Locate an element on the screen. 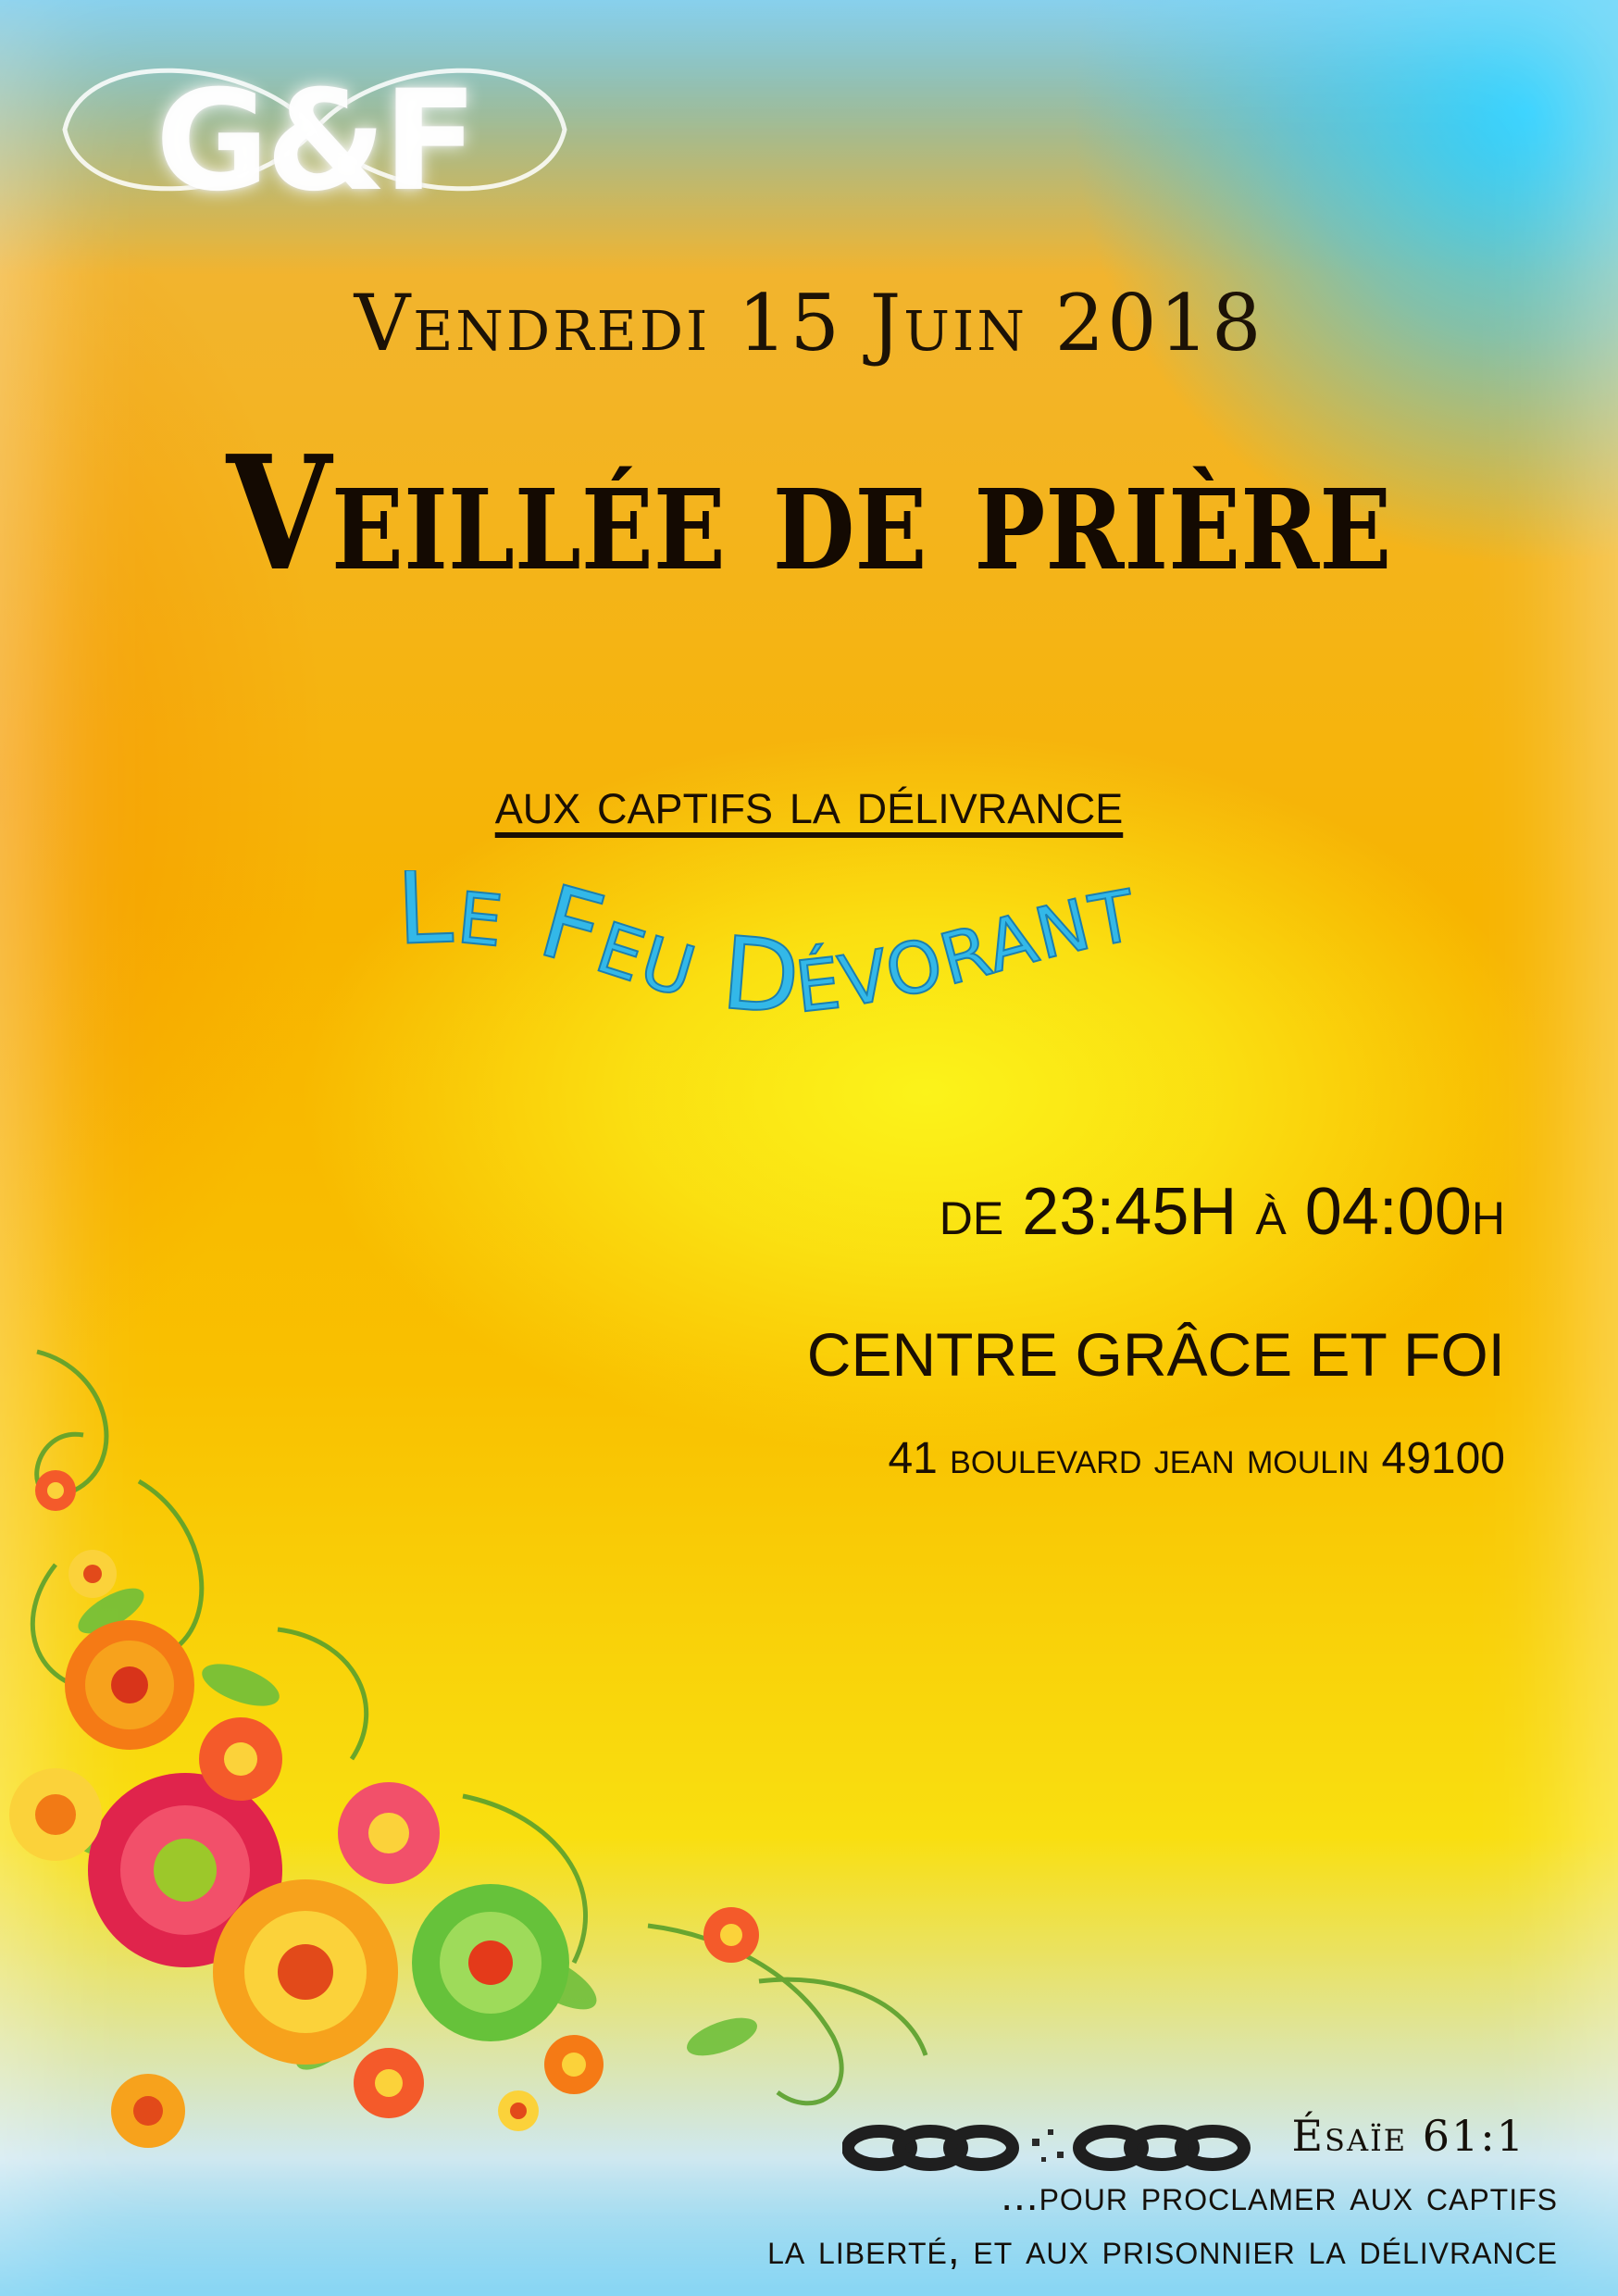  event-theme: Le Feu Dévorant is located at coordinates (814, 965).